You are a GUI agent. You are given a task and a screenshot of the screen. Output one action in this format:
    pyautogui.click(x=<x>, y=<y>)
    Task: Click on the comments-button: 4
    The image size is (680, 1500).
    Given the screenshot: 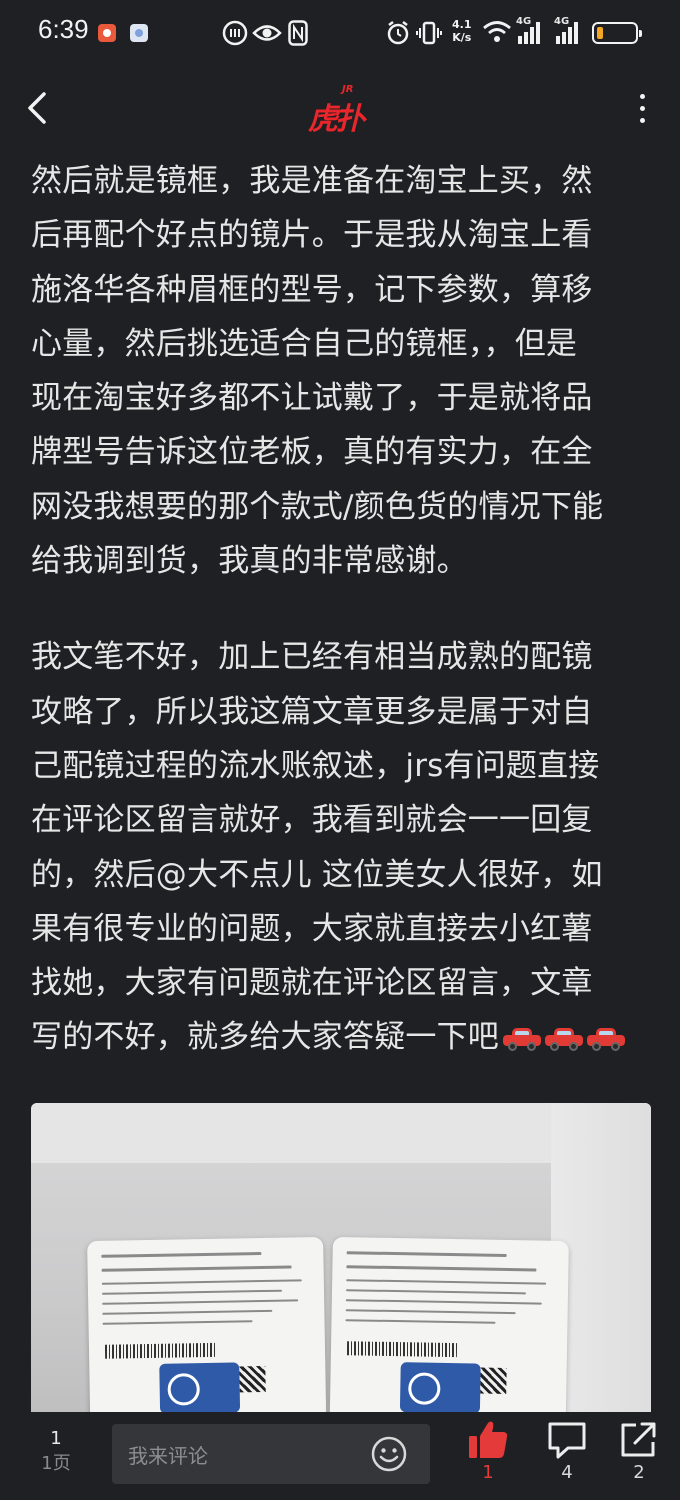 What is the action you would take?
    pyautogui.click(x=567, y=1453)
    